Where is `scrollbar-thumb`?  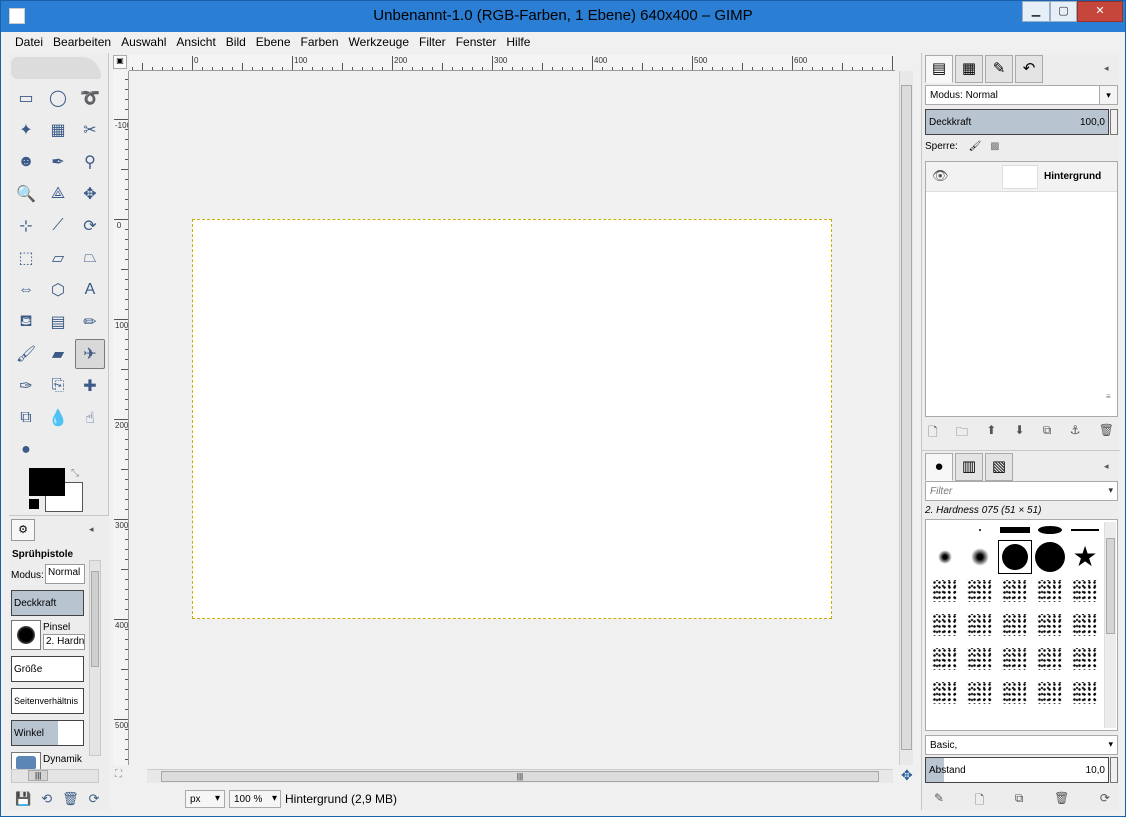 scrollbar-thumb is located at coordinates (95, 619).